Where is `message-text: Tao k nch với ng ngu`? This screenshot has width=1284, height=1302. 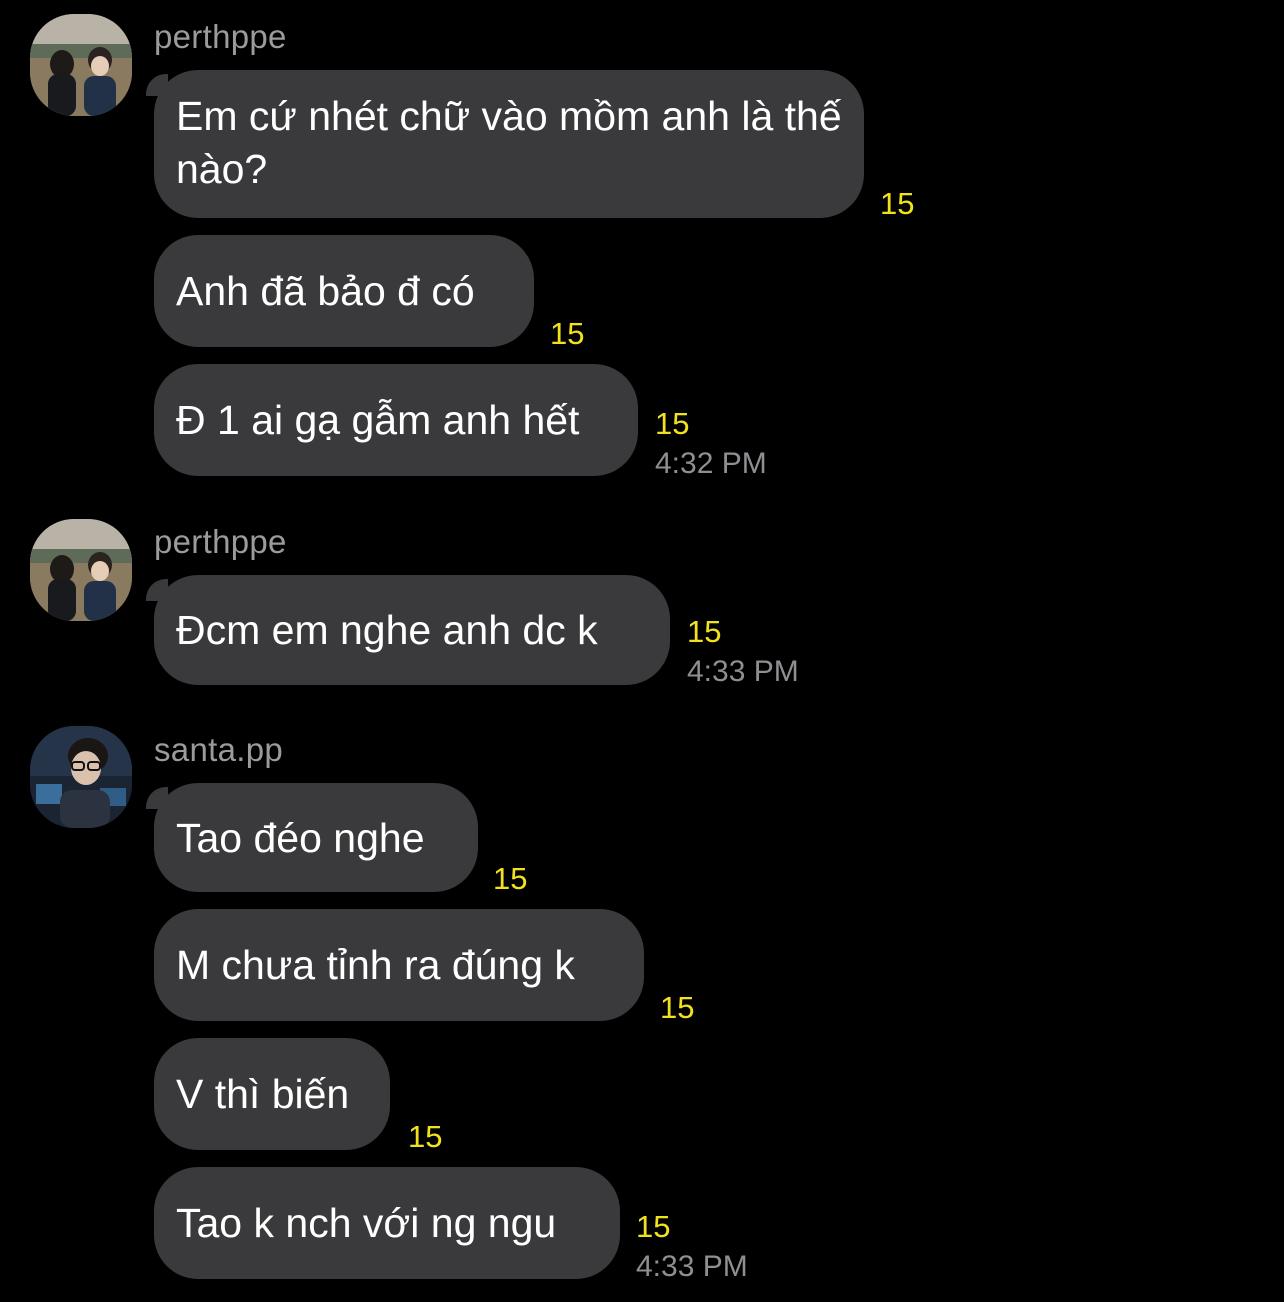 message-text: Tao k nch với ng ngu is located at coordinates (387, 1223).